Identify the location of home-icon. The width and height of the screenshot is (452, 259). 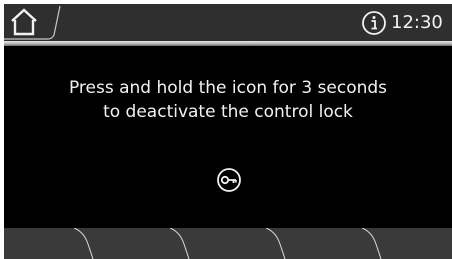
(24, 22).